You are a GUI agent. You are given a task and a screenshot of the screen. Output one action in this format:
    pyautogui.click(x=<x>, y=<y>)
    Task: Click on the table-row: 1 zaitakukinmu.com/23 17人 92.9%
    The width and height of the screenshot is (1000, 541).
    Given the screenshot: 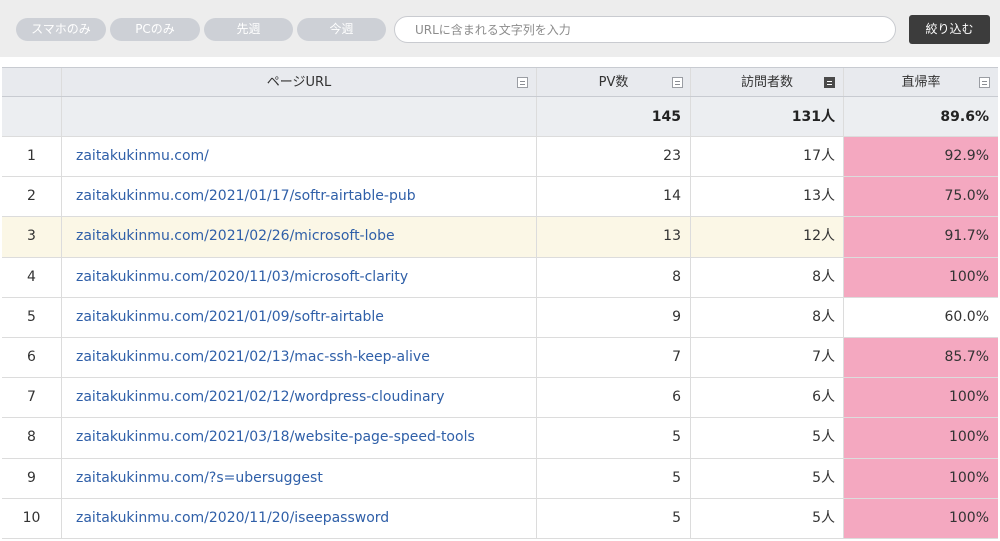 What is the action you would take?
    pyautogui.click(x=500, y=157)
    